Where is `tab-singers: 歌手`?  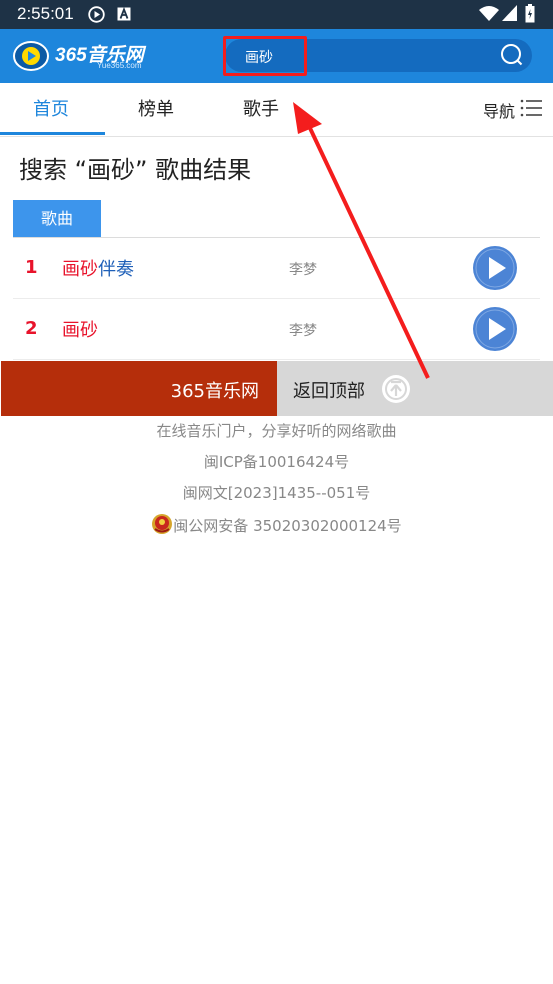
tab-singers: 歌手 is located at coordinates (261, 108).